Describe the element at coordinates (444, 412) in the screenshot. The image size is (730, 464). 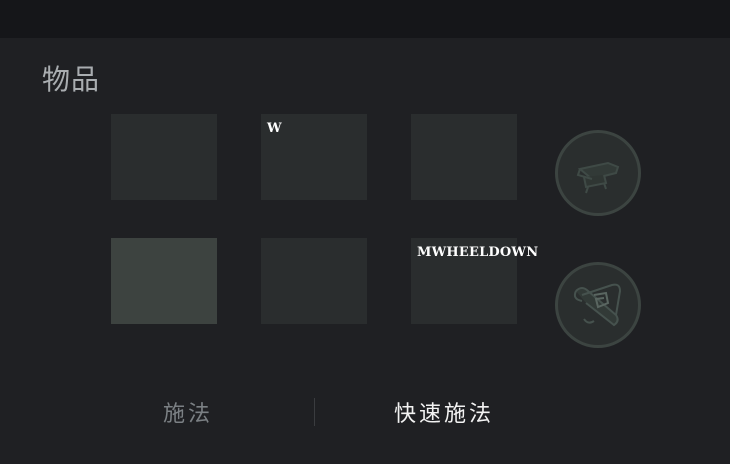
I see `tab-quick-cast: 快速施法` at that location.